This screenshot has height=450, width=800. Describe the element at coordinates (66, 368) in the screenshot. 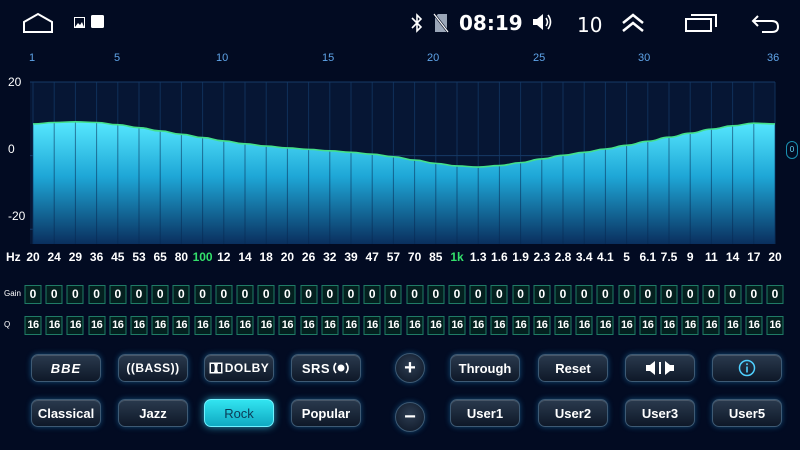

I see `bbe-button: BBE` at that location.